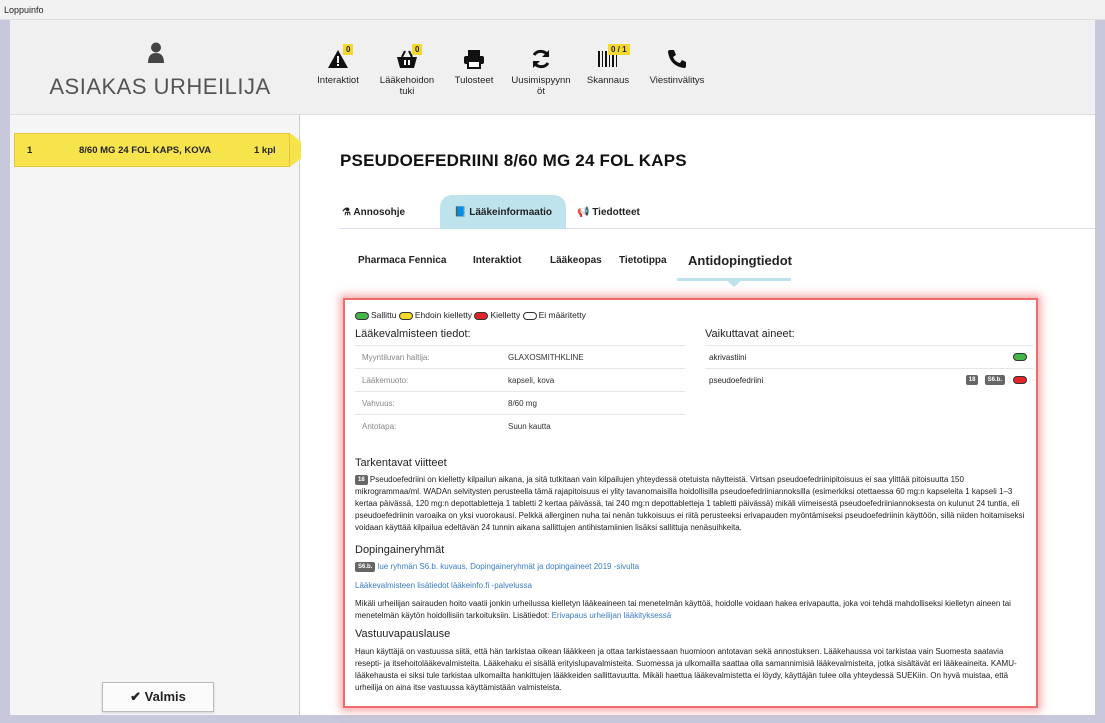  What do you see at coordinates (379, 212) in the screenshot?
I see `tab-annosohje-label: Annosohje` at bounding box center [379, 212].